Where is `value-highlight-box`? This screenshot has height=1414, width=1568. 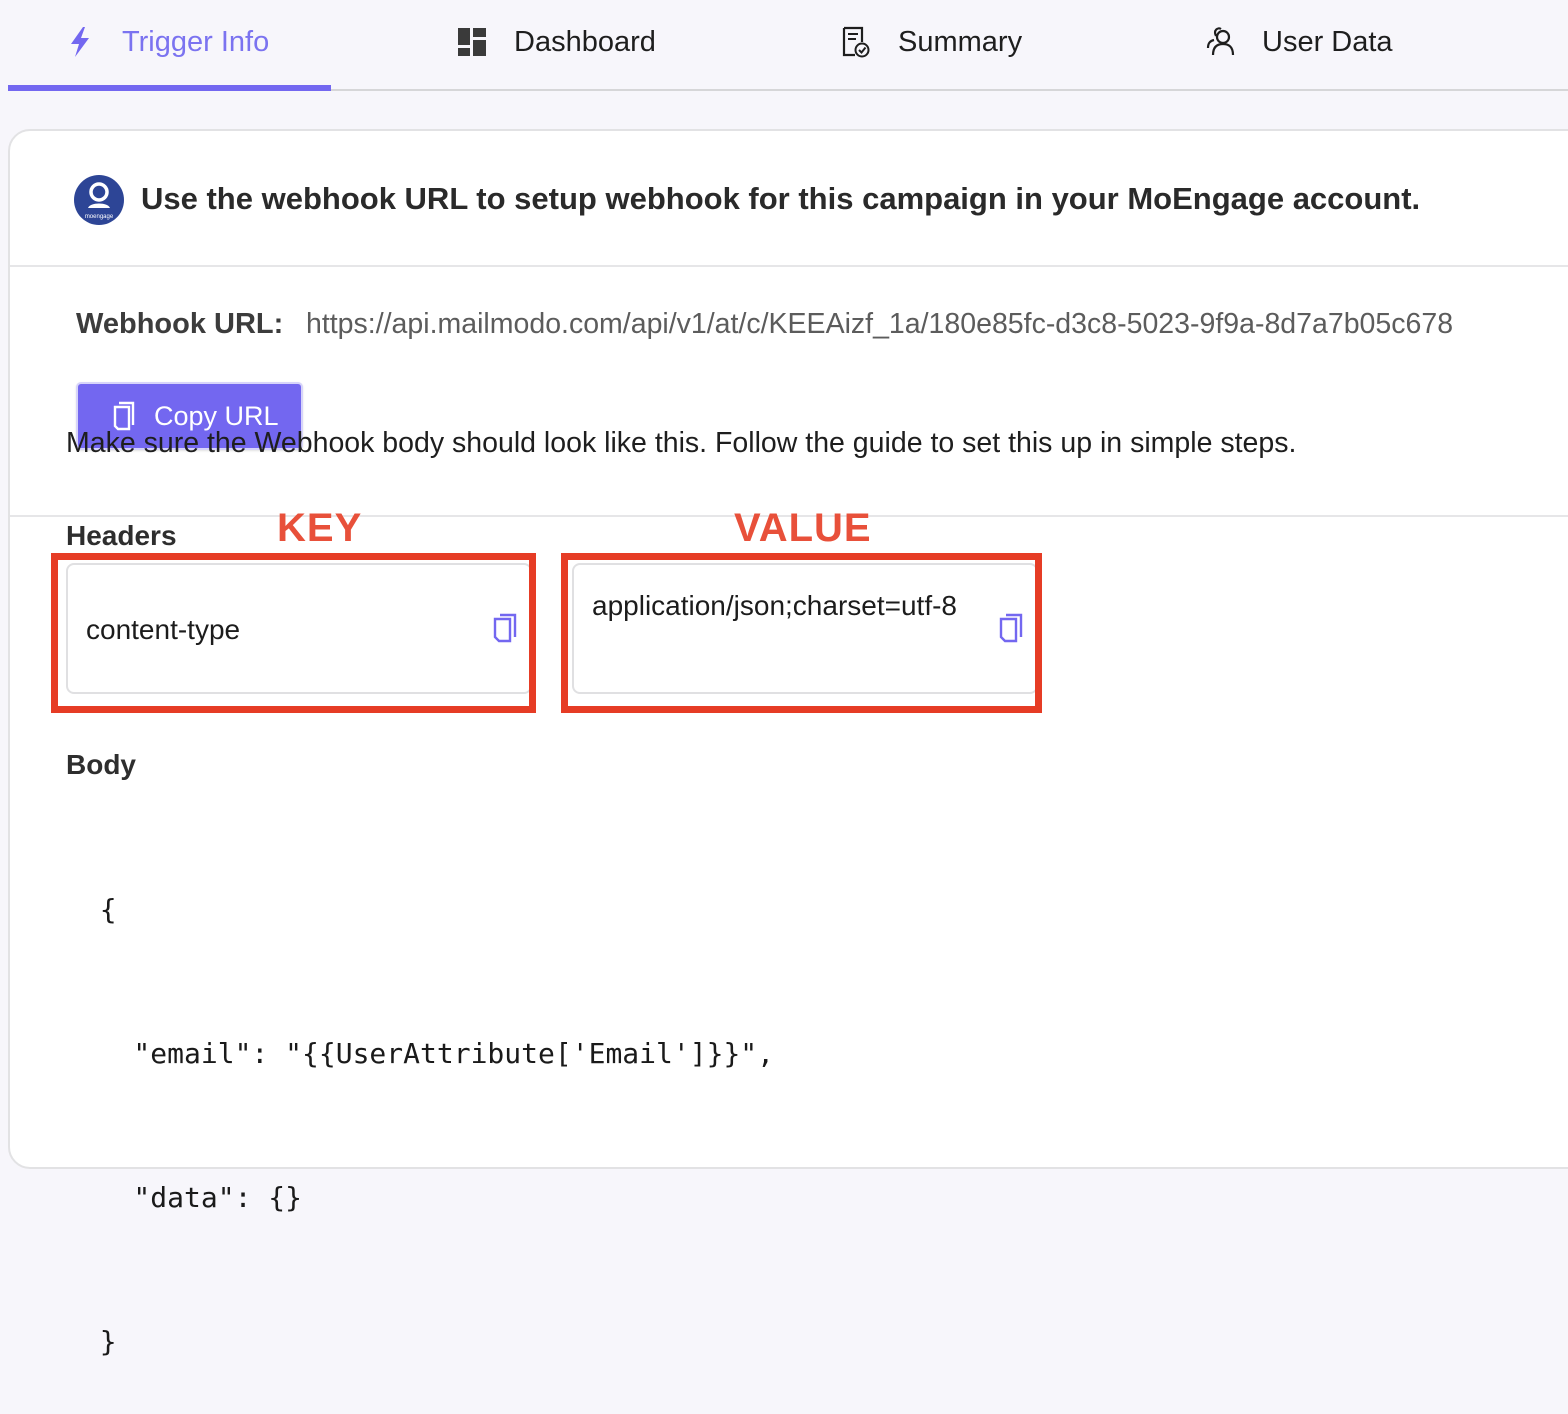 value-highlight-box is located at coordinates (801, 633).